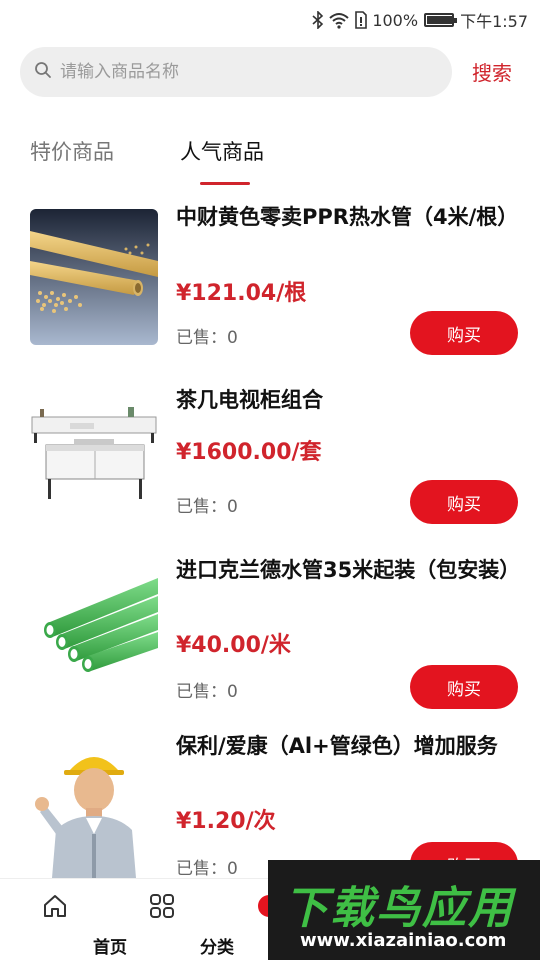  I want to click on search-button: 搜索, so click(492, 71).